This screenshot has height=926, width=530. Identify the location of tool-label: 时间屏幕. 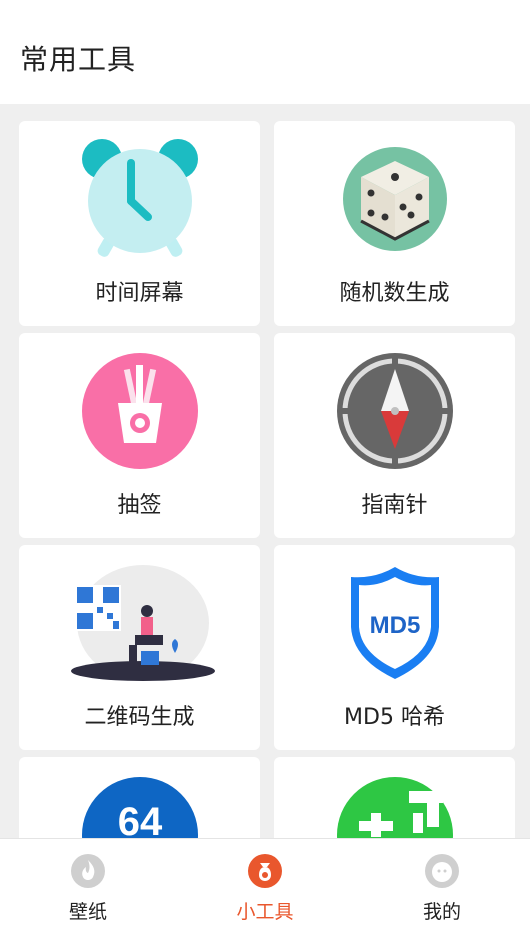
(139, 293).